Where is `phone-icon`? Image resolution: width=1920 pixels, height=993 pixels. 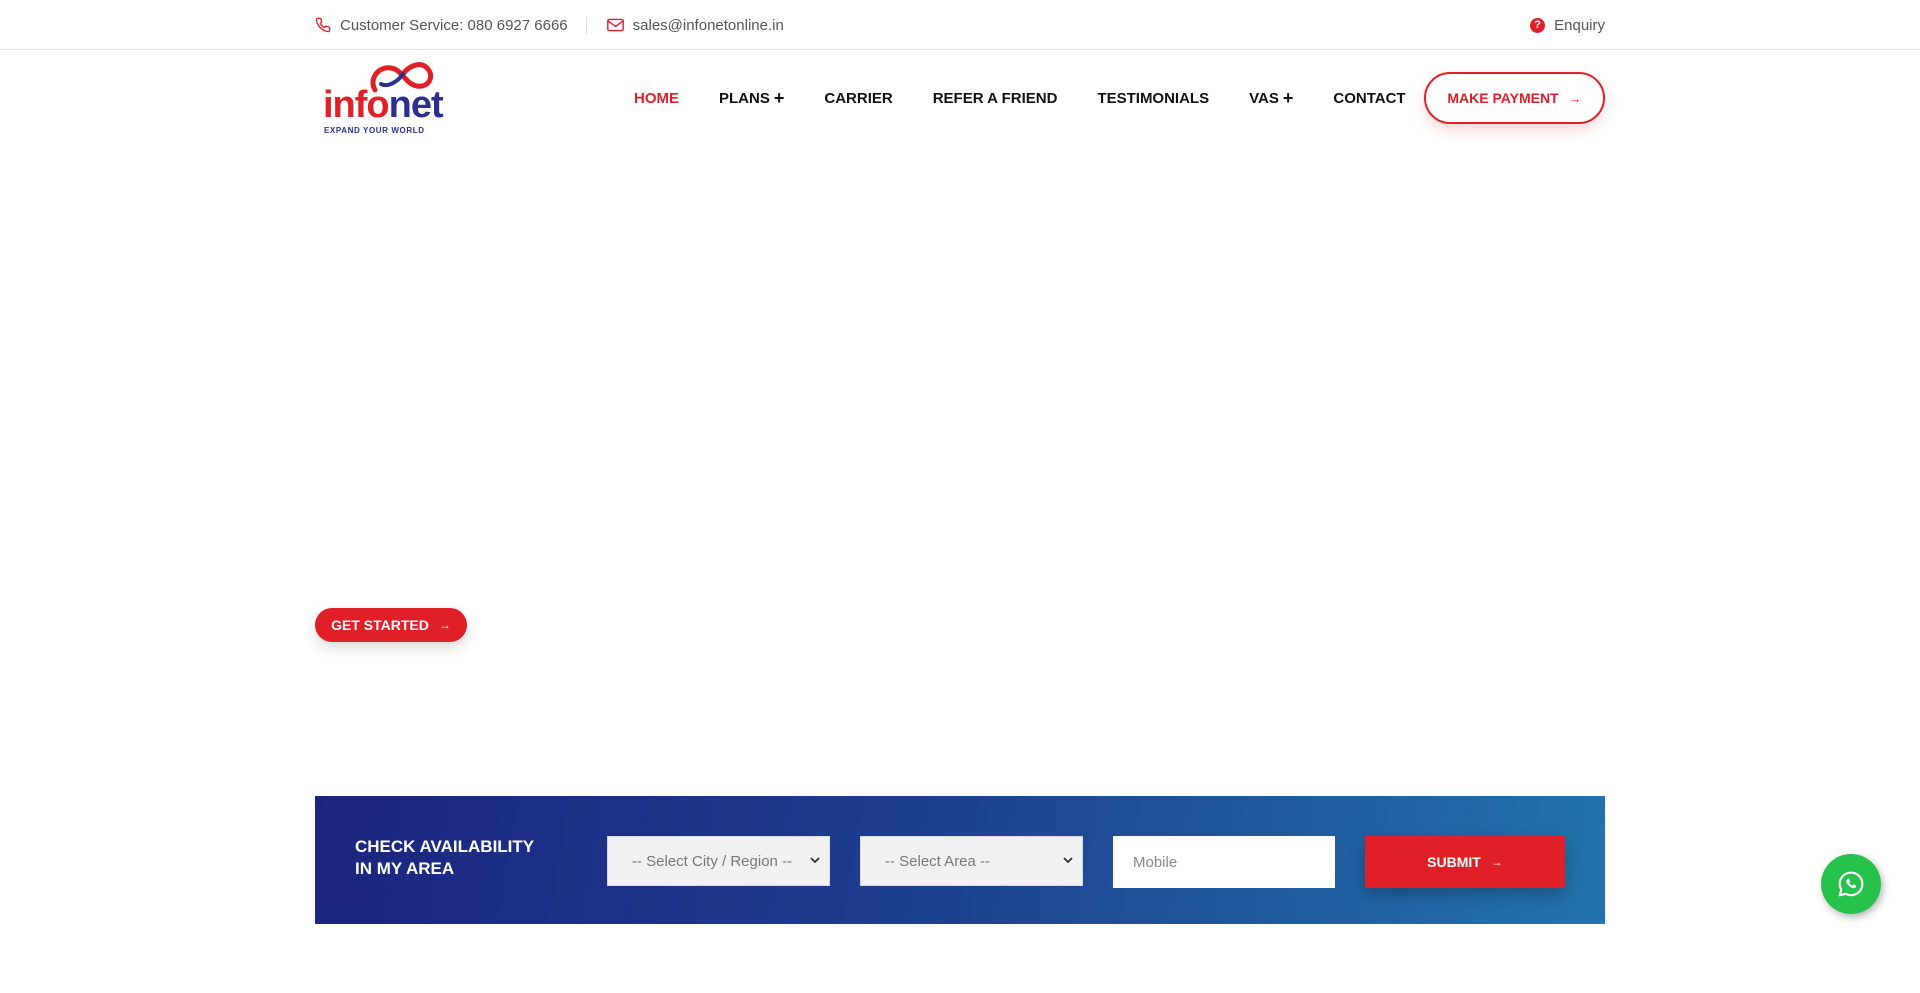
phone-icon is located at coordinates (323, 25).